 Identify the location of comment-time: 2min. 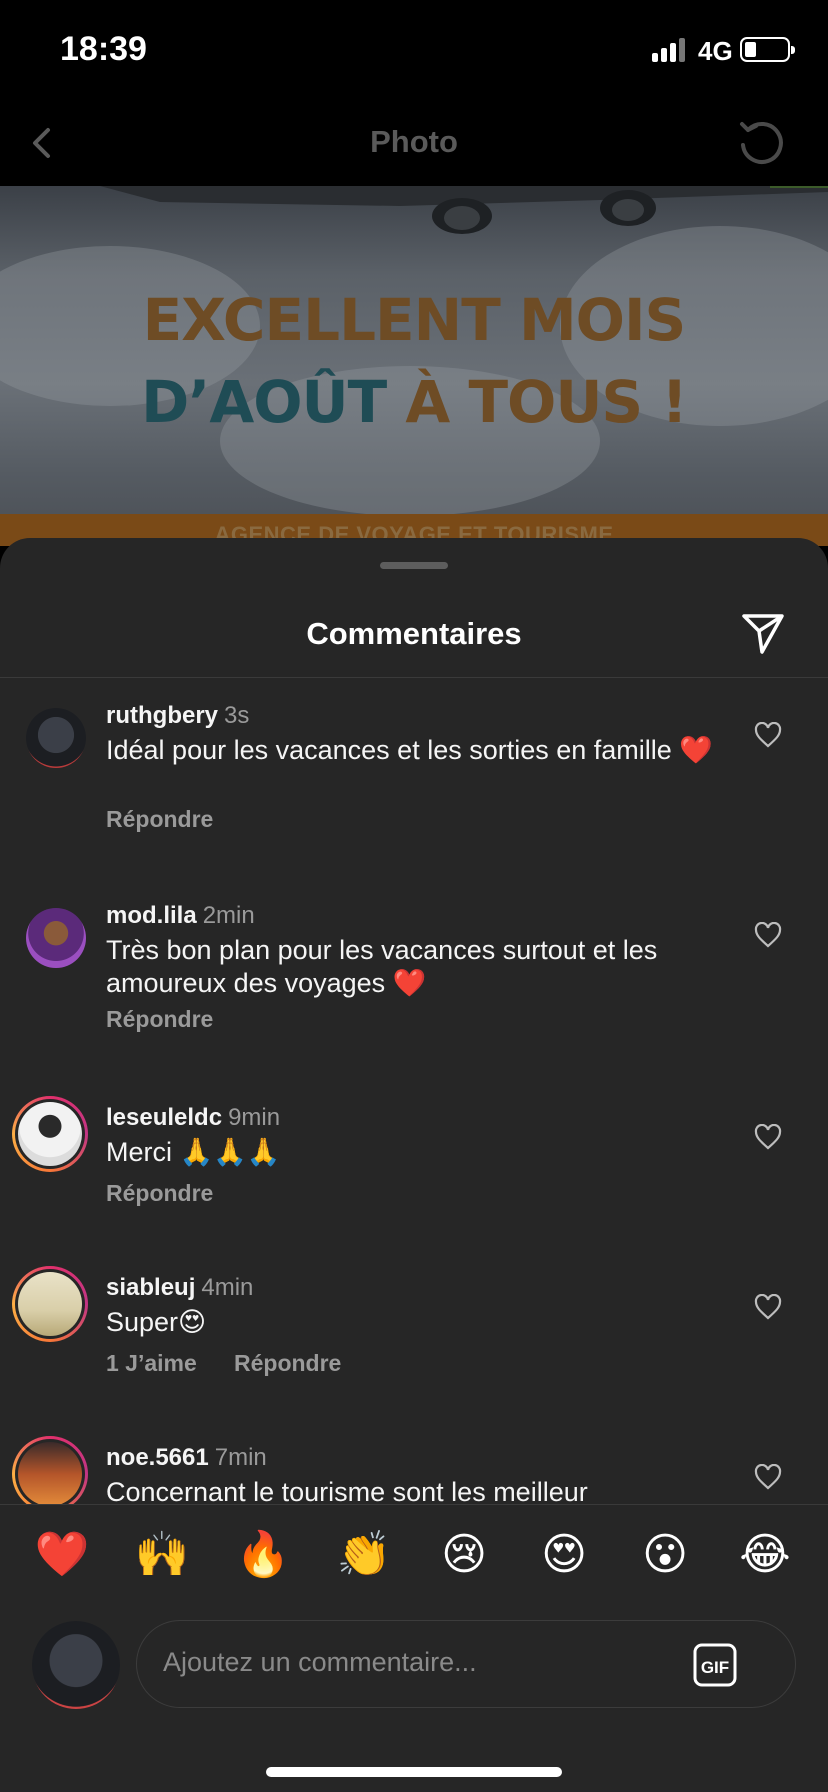
(228, 915).